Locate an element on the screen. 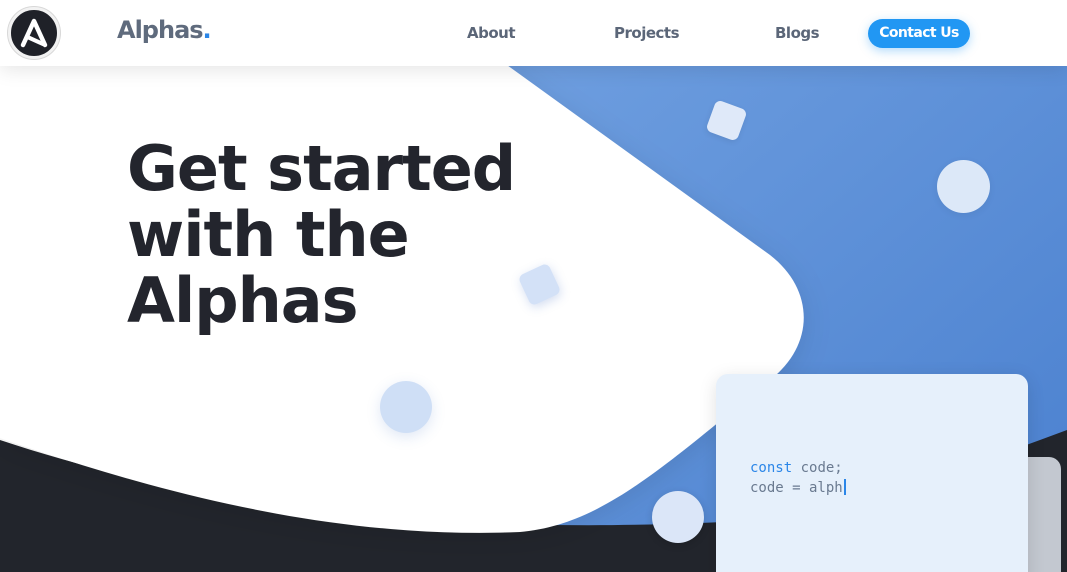 The image size is (1067, 572). hero-title-line-3: Alphas is located at coordinates (243, 300).